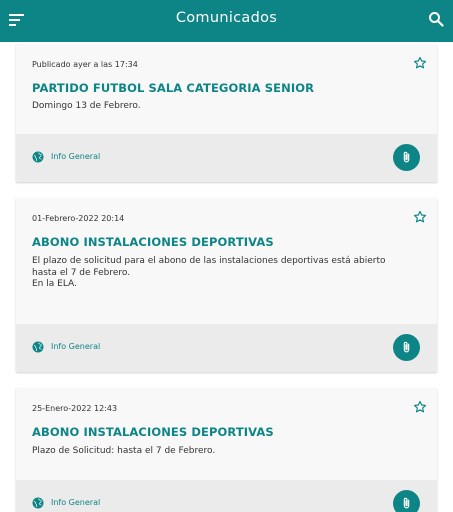  What do you see at coordinates (86, 106) in the screenshot?
I see `post-body: Domingo 13 de Febrero.` at bounding box center [86, 106].